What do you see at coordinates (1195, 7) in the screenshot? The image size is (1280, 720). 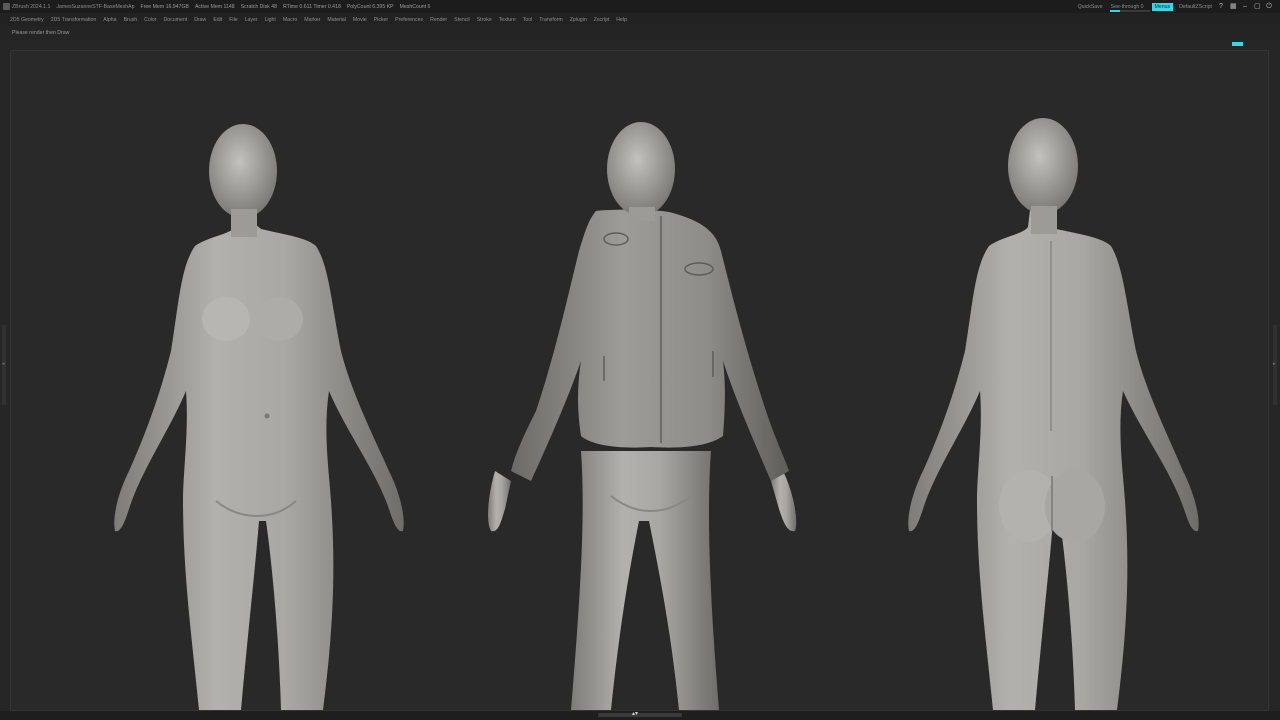 I see `default-zscript-button: DefaultZScript` at bounding box center [1195, 7].